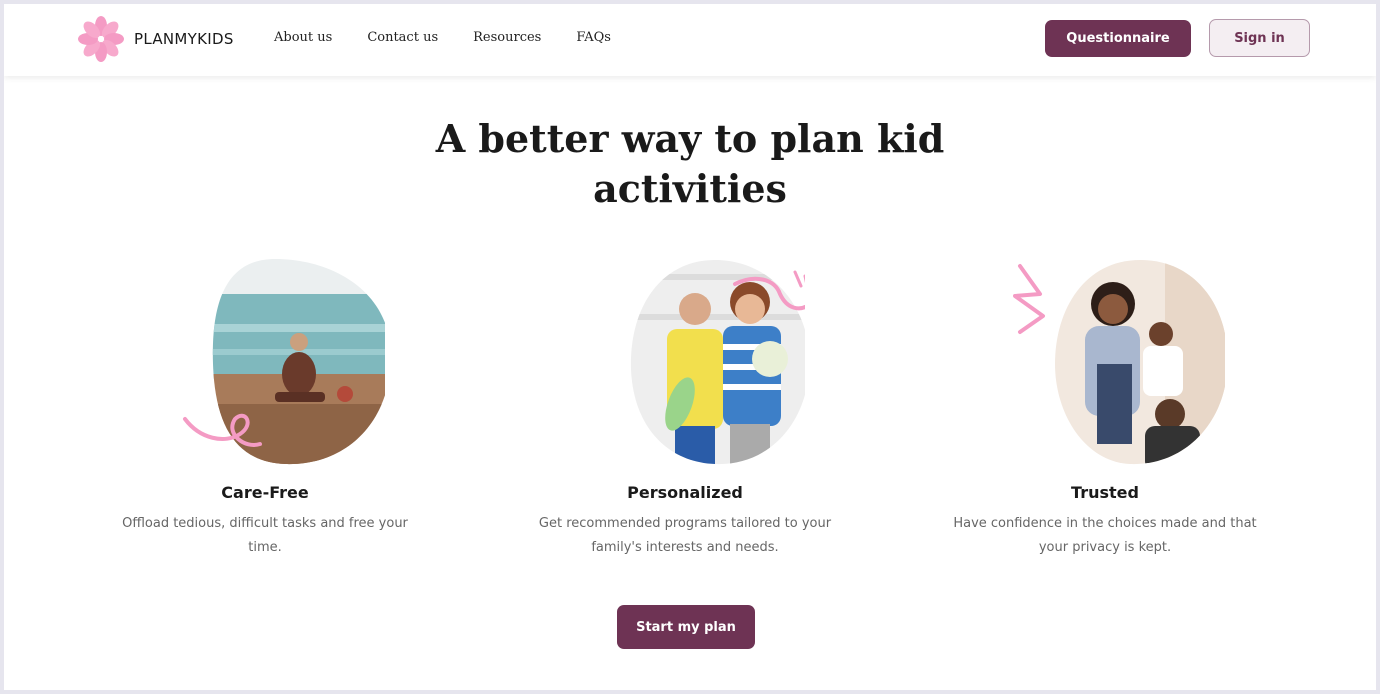  What do you see at coordinates (686, 627) in the screenshot?
I see `start-my-plan-button: Start my plan` at bounding box center [686, 627].